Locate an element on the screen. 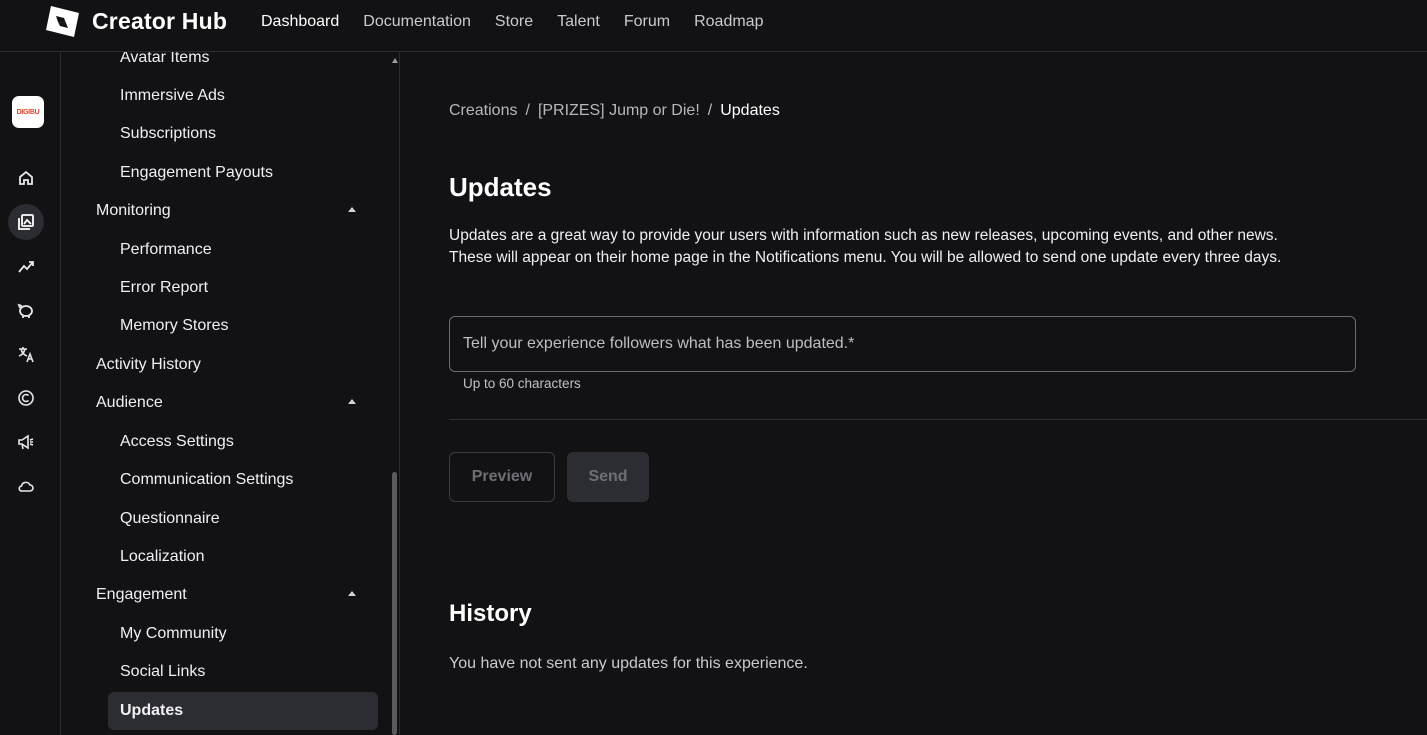 This screenshot has width=1427, height=735. preview-button: Preview is located at coordinates (502, 477).